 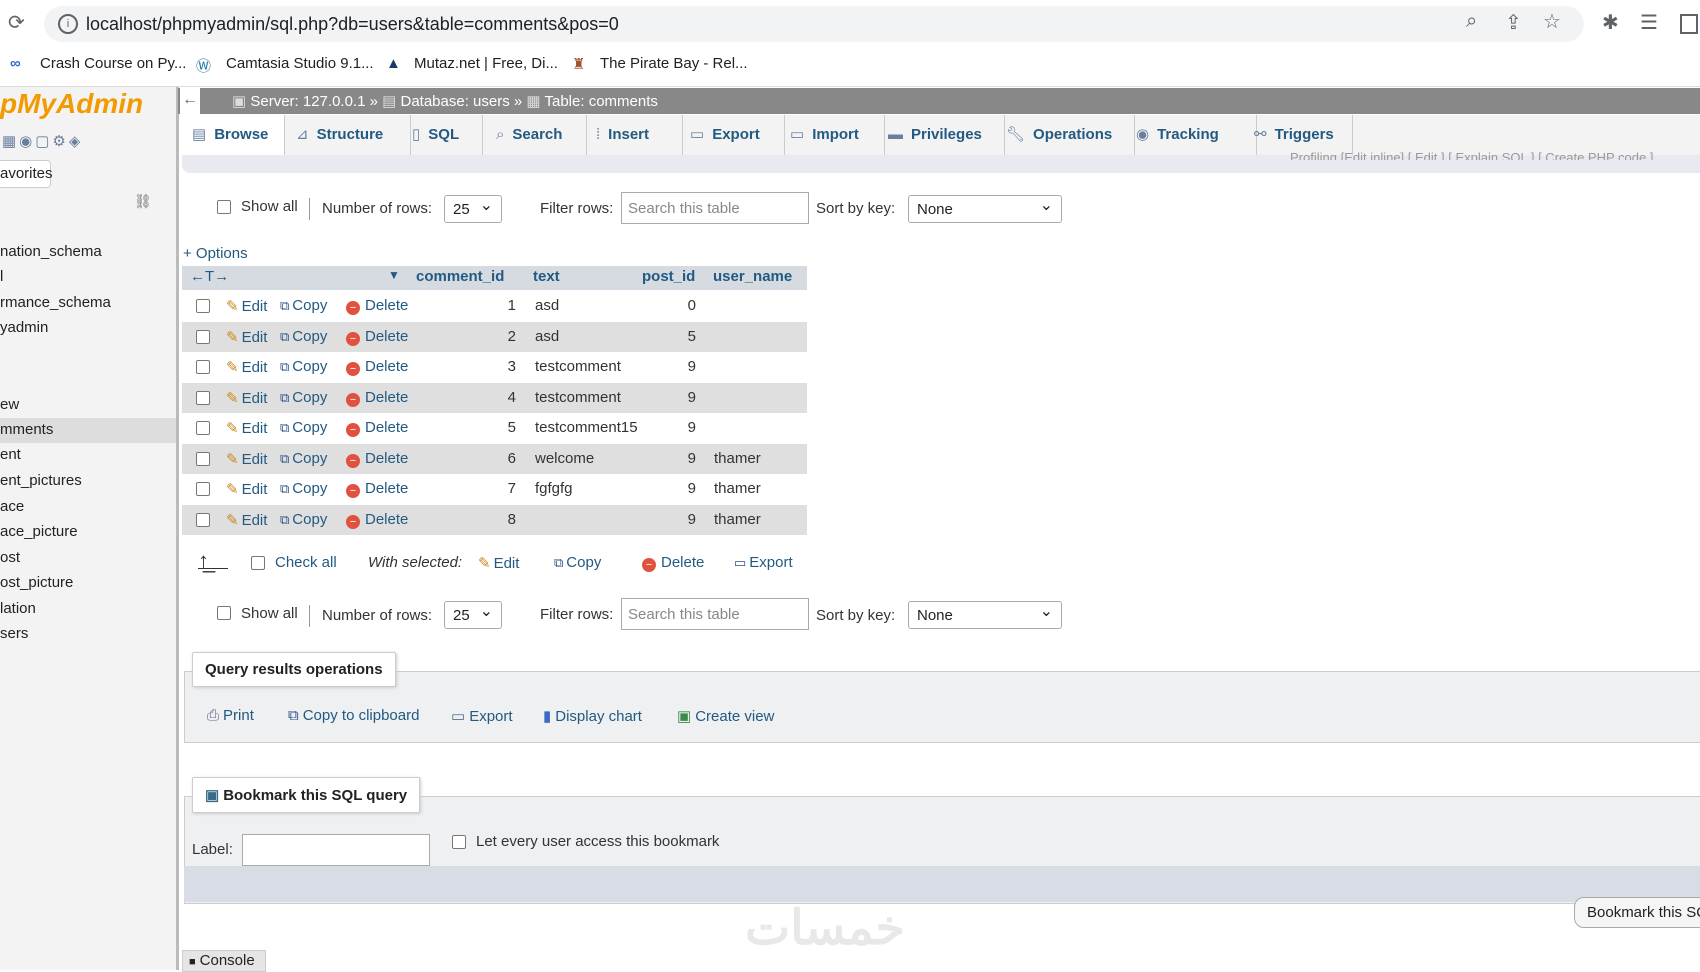 I want to click on every-user-checkbox, so click(x=459, y=842).